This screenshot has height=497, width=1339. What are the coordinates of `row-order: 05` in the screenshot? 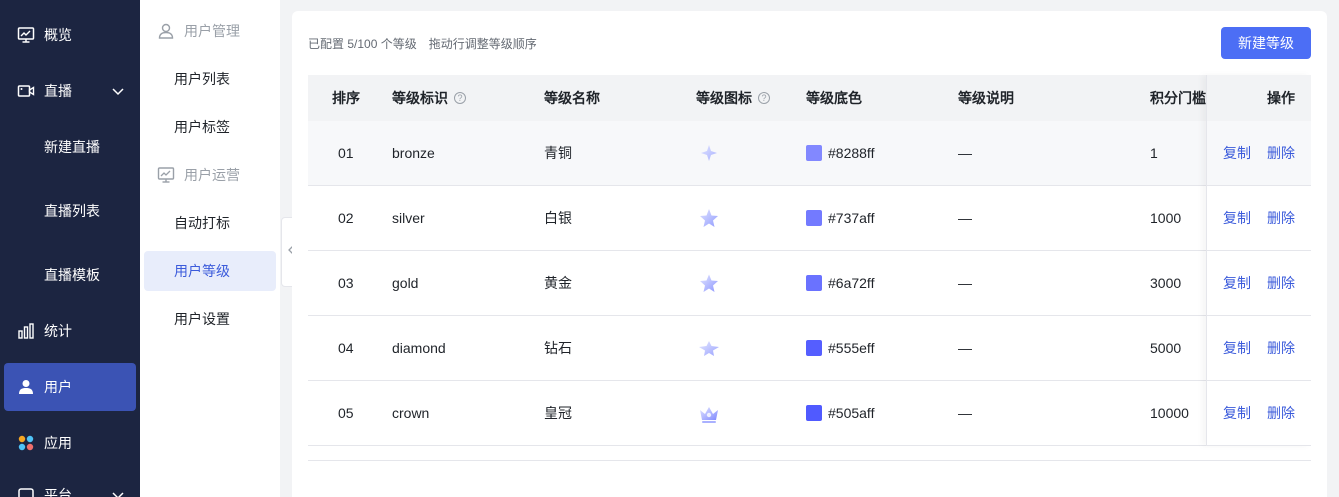 It's located at (346, 413).